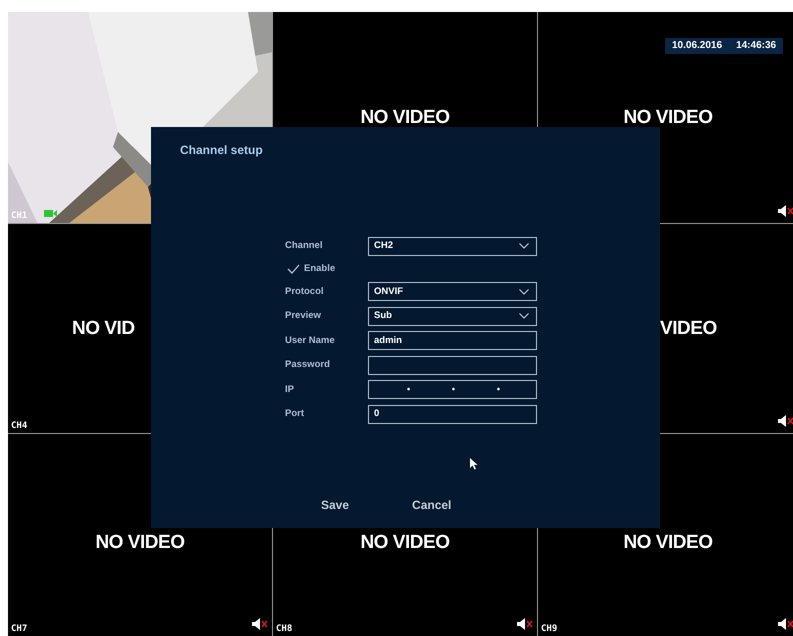  What do you see at coordinates (335, 505) in the screenshot?
I see `dialog-button: Save` at bounding box center [335, 505].